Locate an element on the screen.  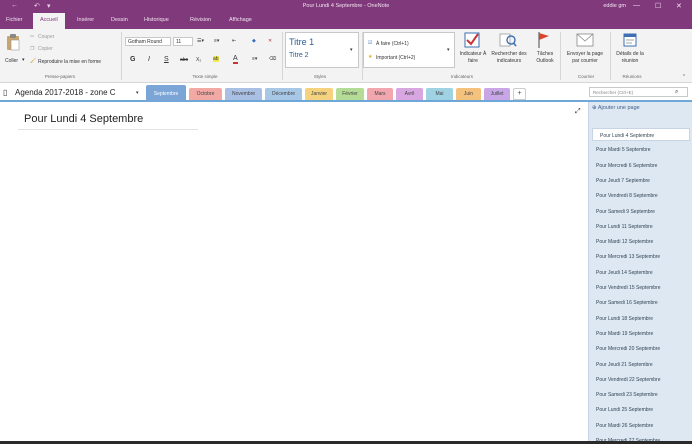
page-list-item: Pour Vendredi 8 Septembre is located at coordinates (640, 195).